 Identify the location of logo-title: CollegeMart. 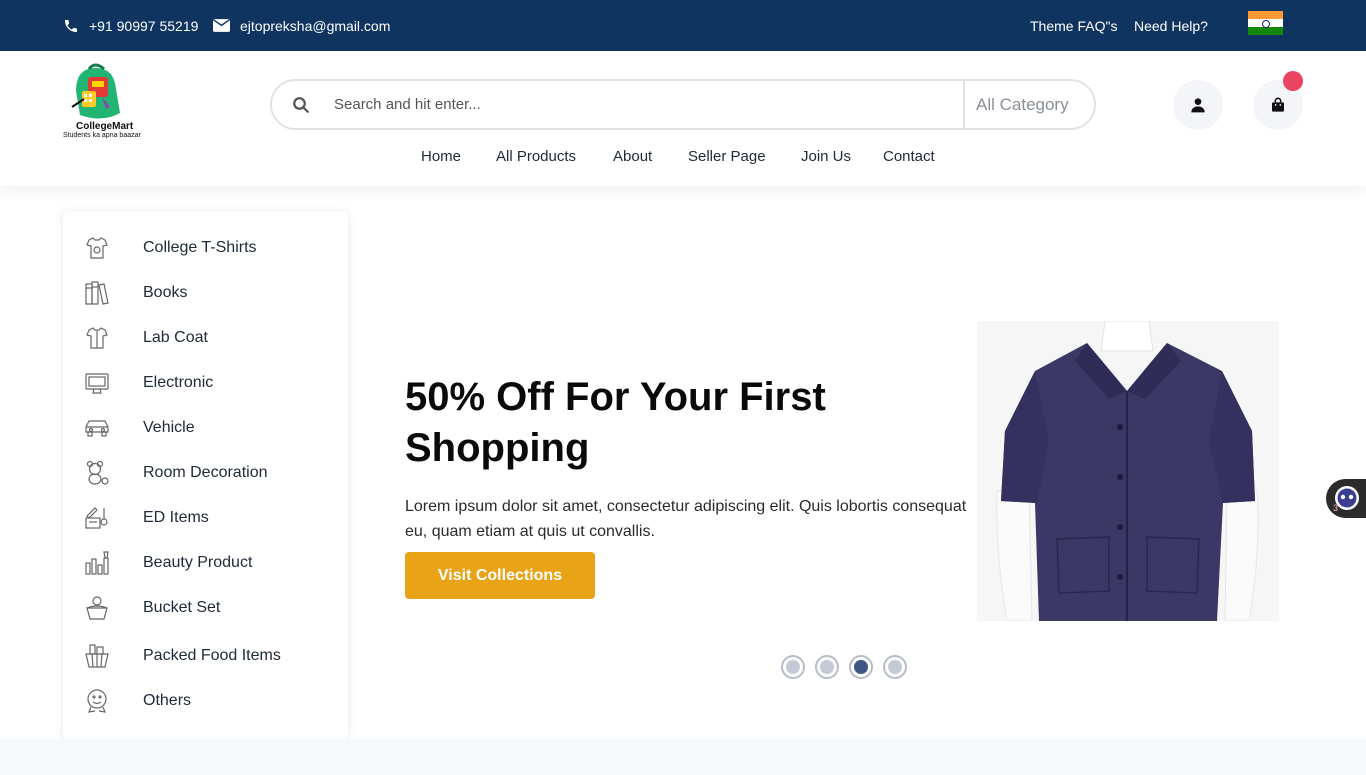
(105, 126).